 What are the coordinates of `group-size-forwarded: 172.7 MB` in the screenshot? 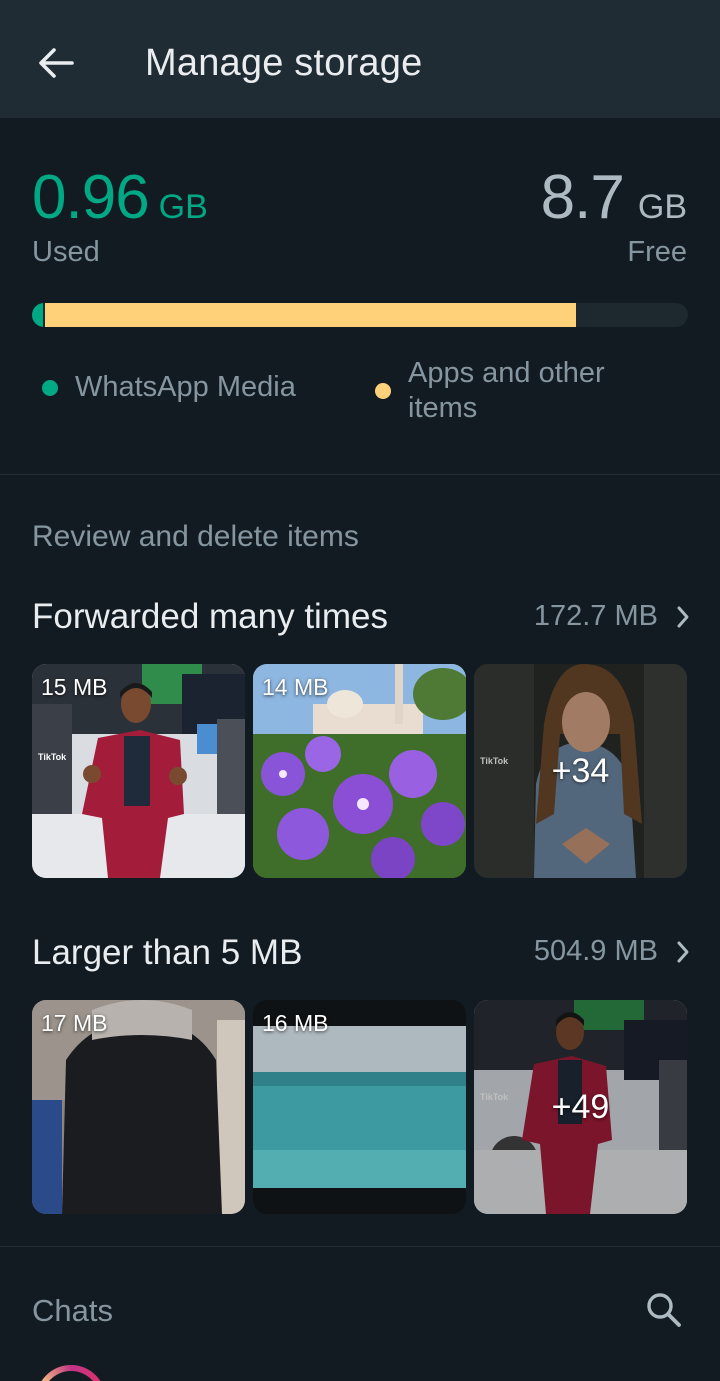 It's located at (612, 616).